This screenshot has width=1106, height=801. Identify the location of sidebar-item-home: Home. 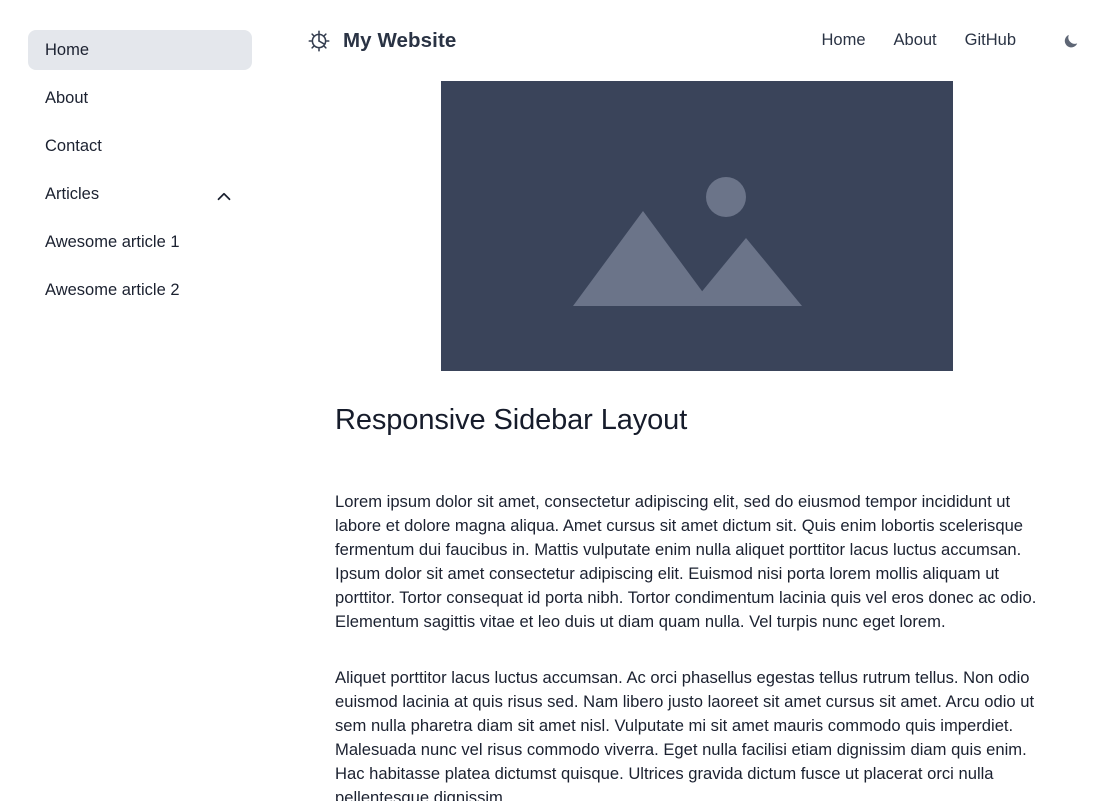
(140, 50).